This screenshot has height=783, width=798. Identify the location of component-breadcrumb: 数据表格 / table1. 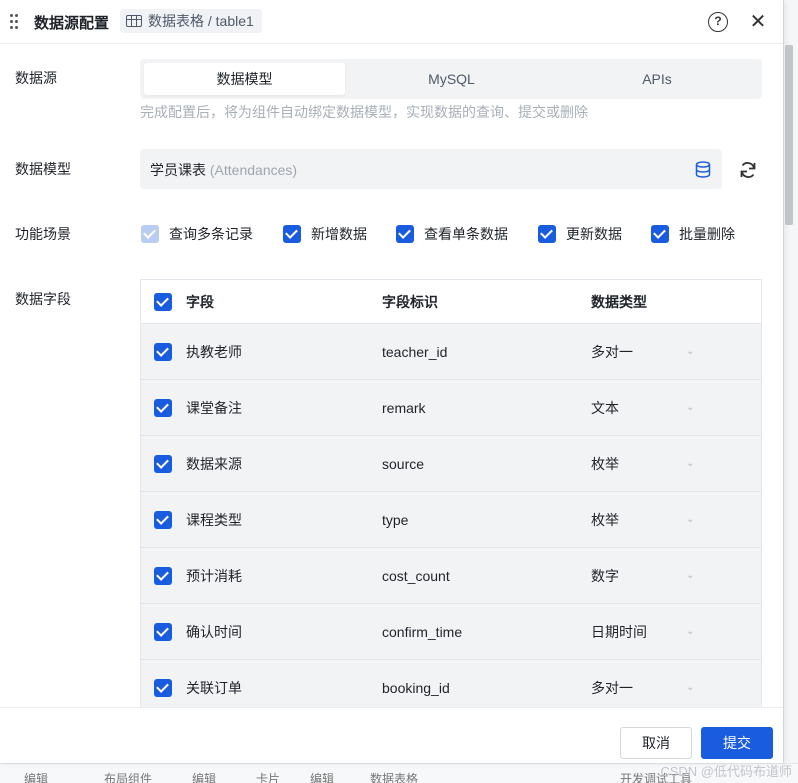
(191, 21).